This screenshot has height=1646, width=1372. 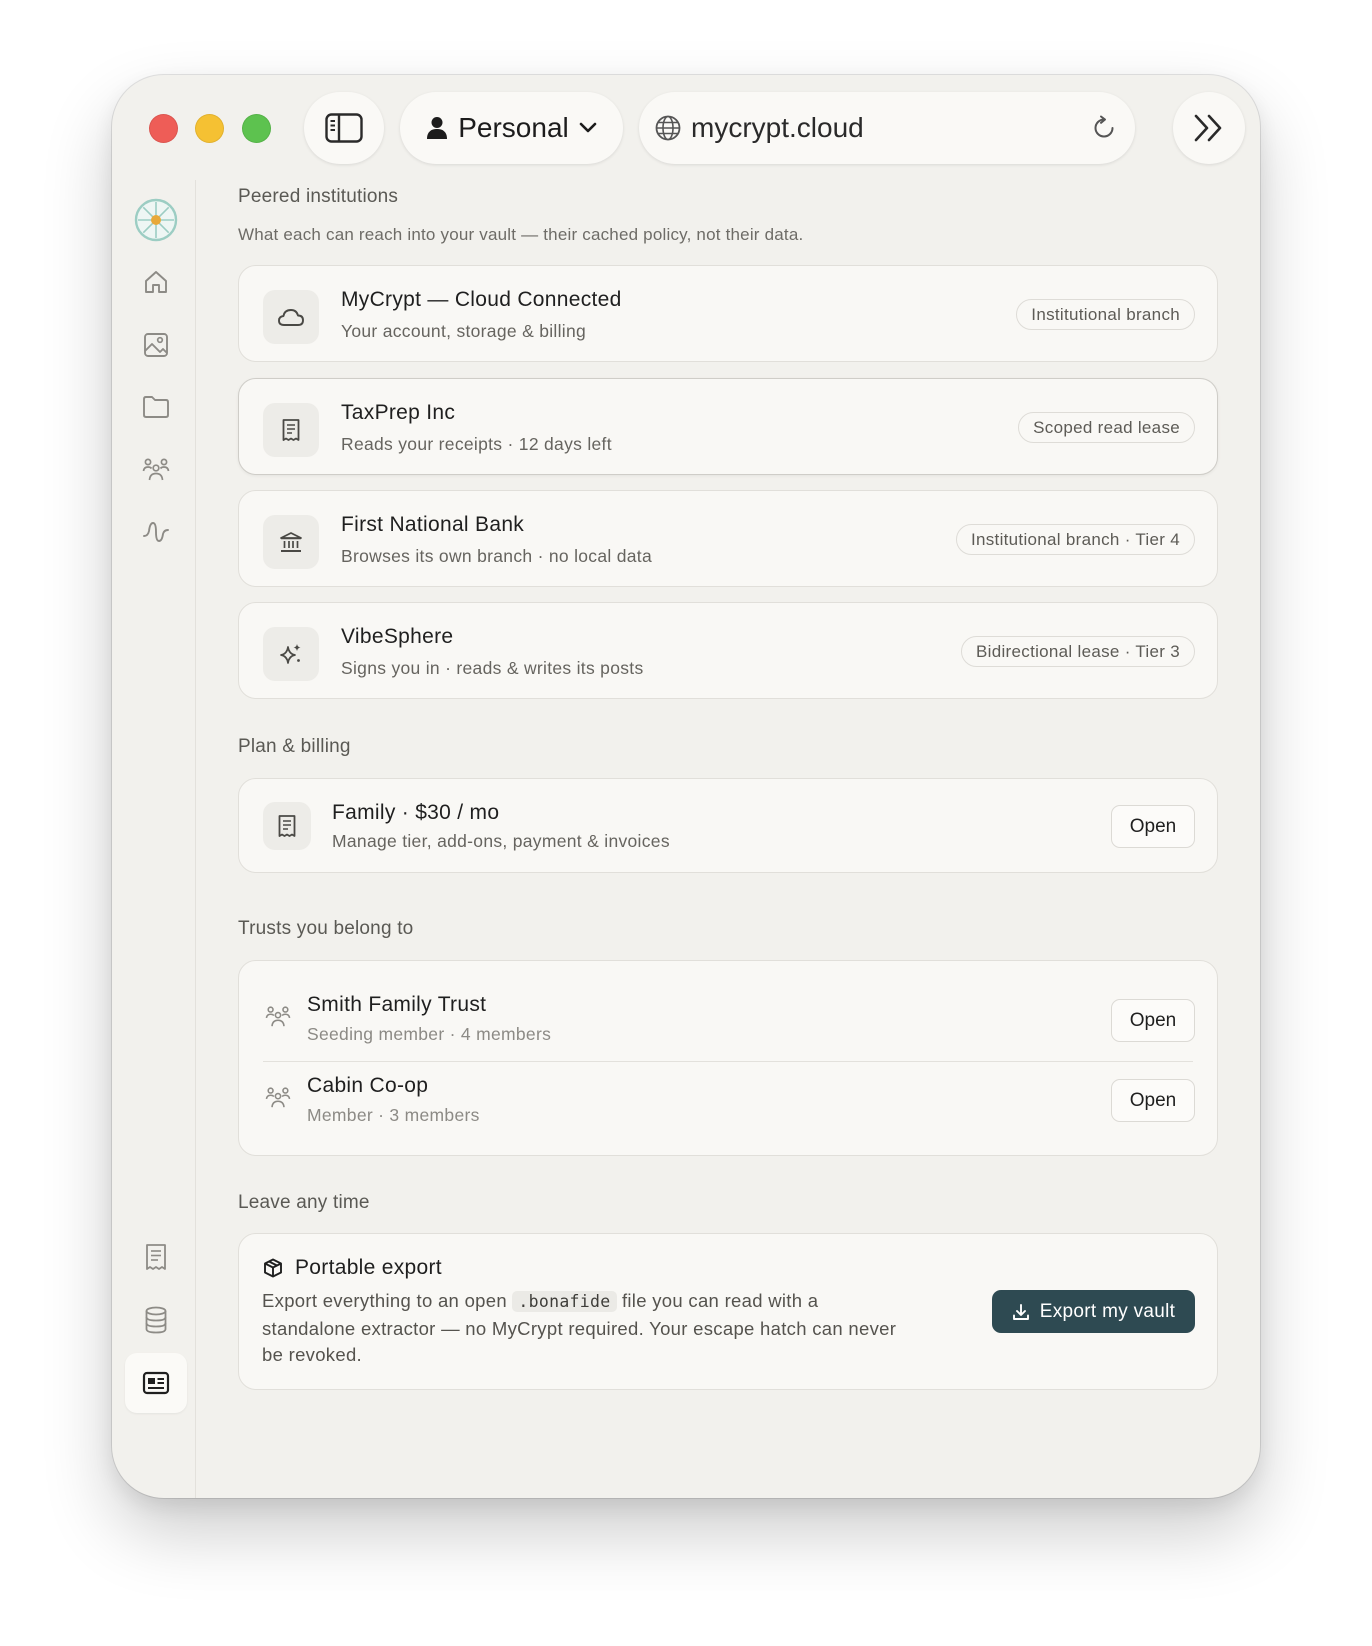 What do you see at coordinates (1106, 427) in the screenshot?
I see `institution-tag: Scoped read lease` at bounding box center [1106, 427].